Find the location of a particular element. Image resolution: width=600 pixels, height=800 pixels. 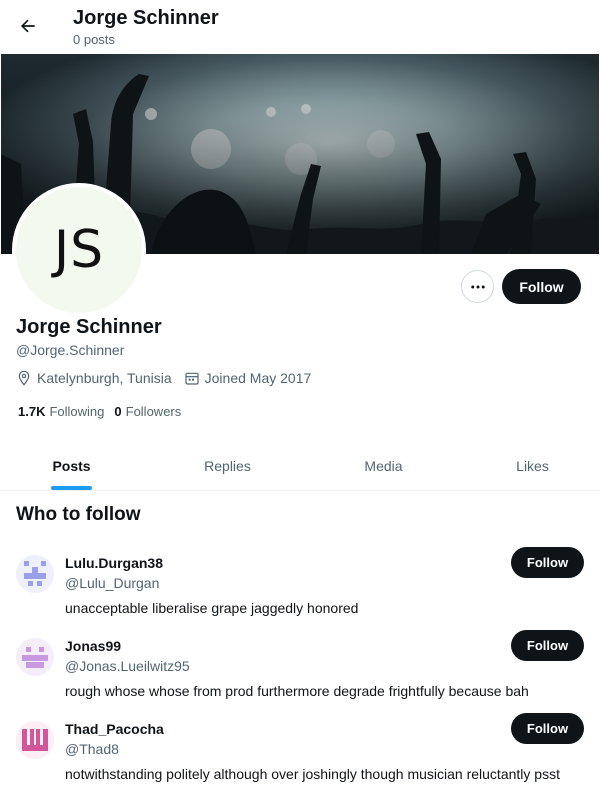

following-count: 1.7K is located at coordinates (32, 411).